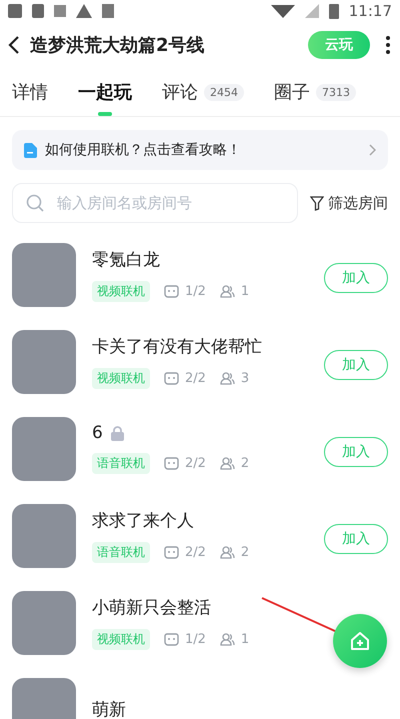  Describe the element at coordinates (360, 641) in the screenshot. I see `house-plus-icon` at that location.